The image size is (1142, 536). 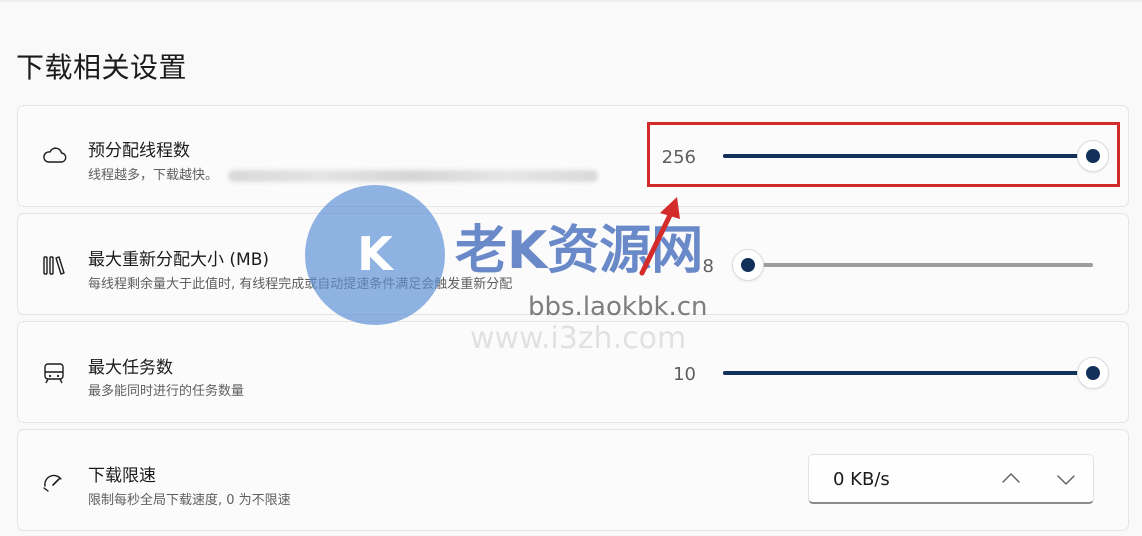 What do you see at coordinates (920, 265) in the screenshot?
I see `slider-track` at bounding box center [920, 265].